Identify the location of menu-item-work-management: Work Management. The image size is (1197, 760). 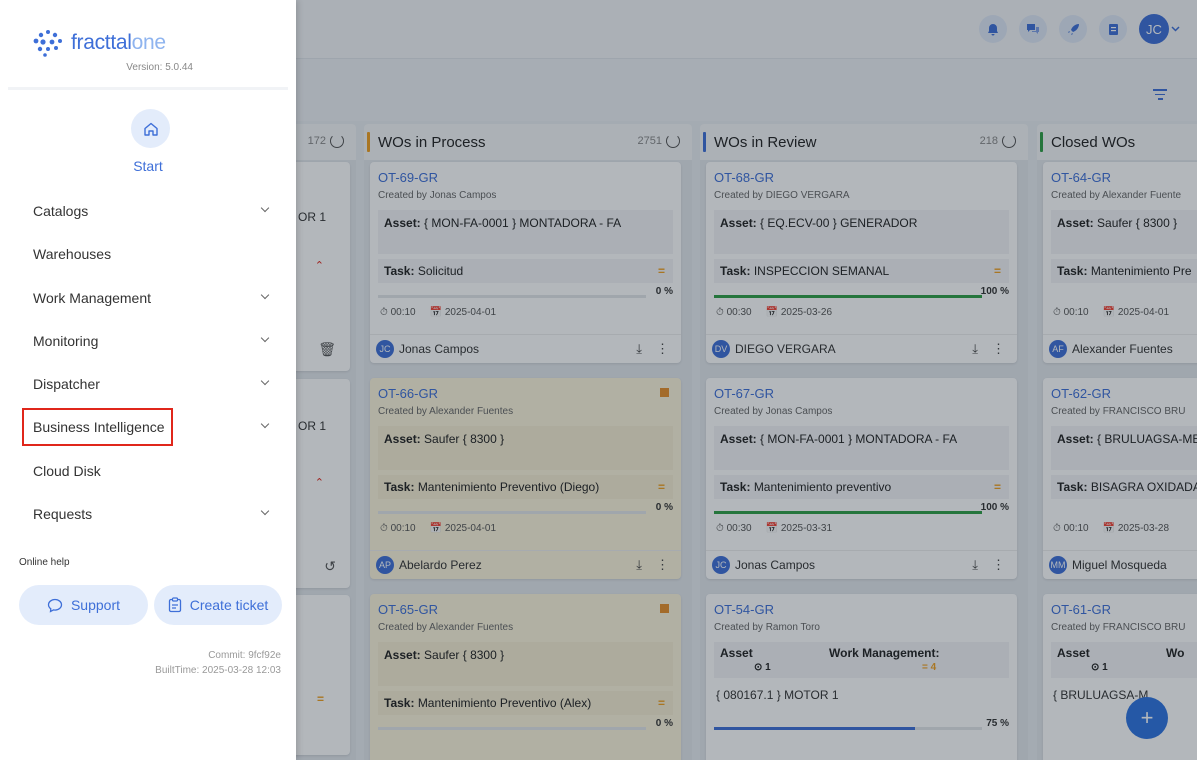
(152, 298).